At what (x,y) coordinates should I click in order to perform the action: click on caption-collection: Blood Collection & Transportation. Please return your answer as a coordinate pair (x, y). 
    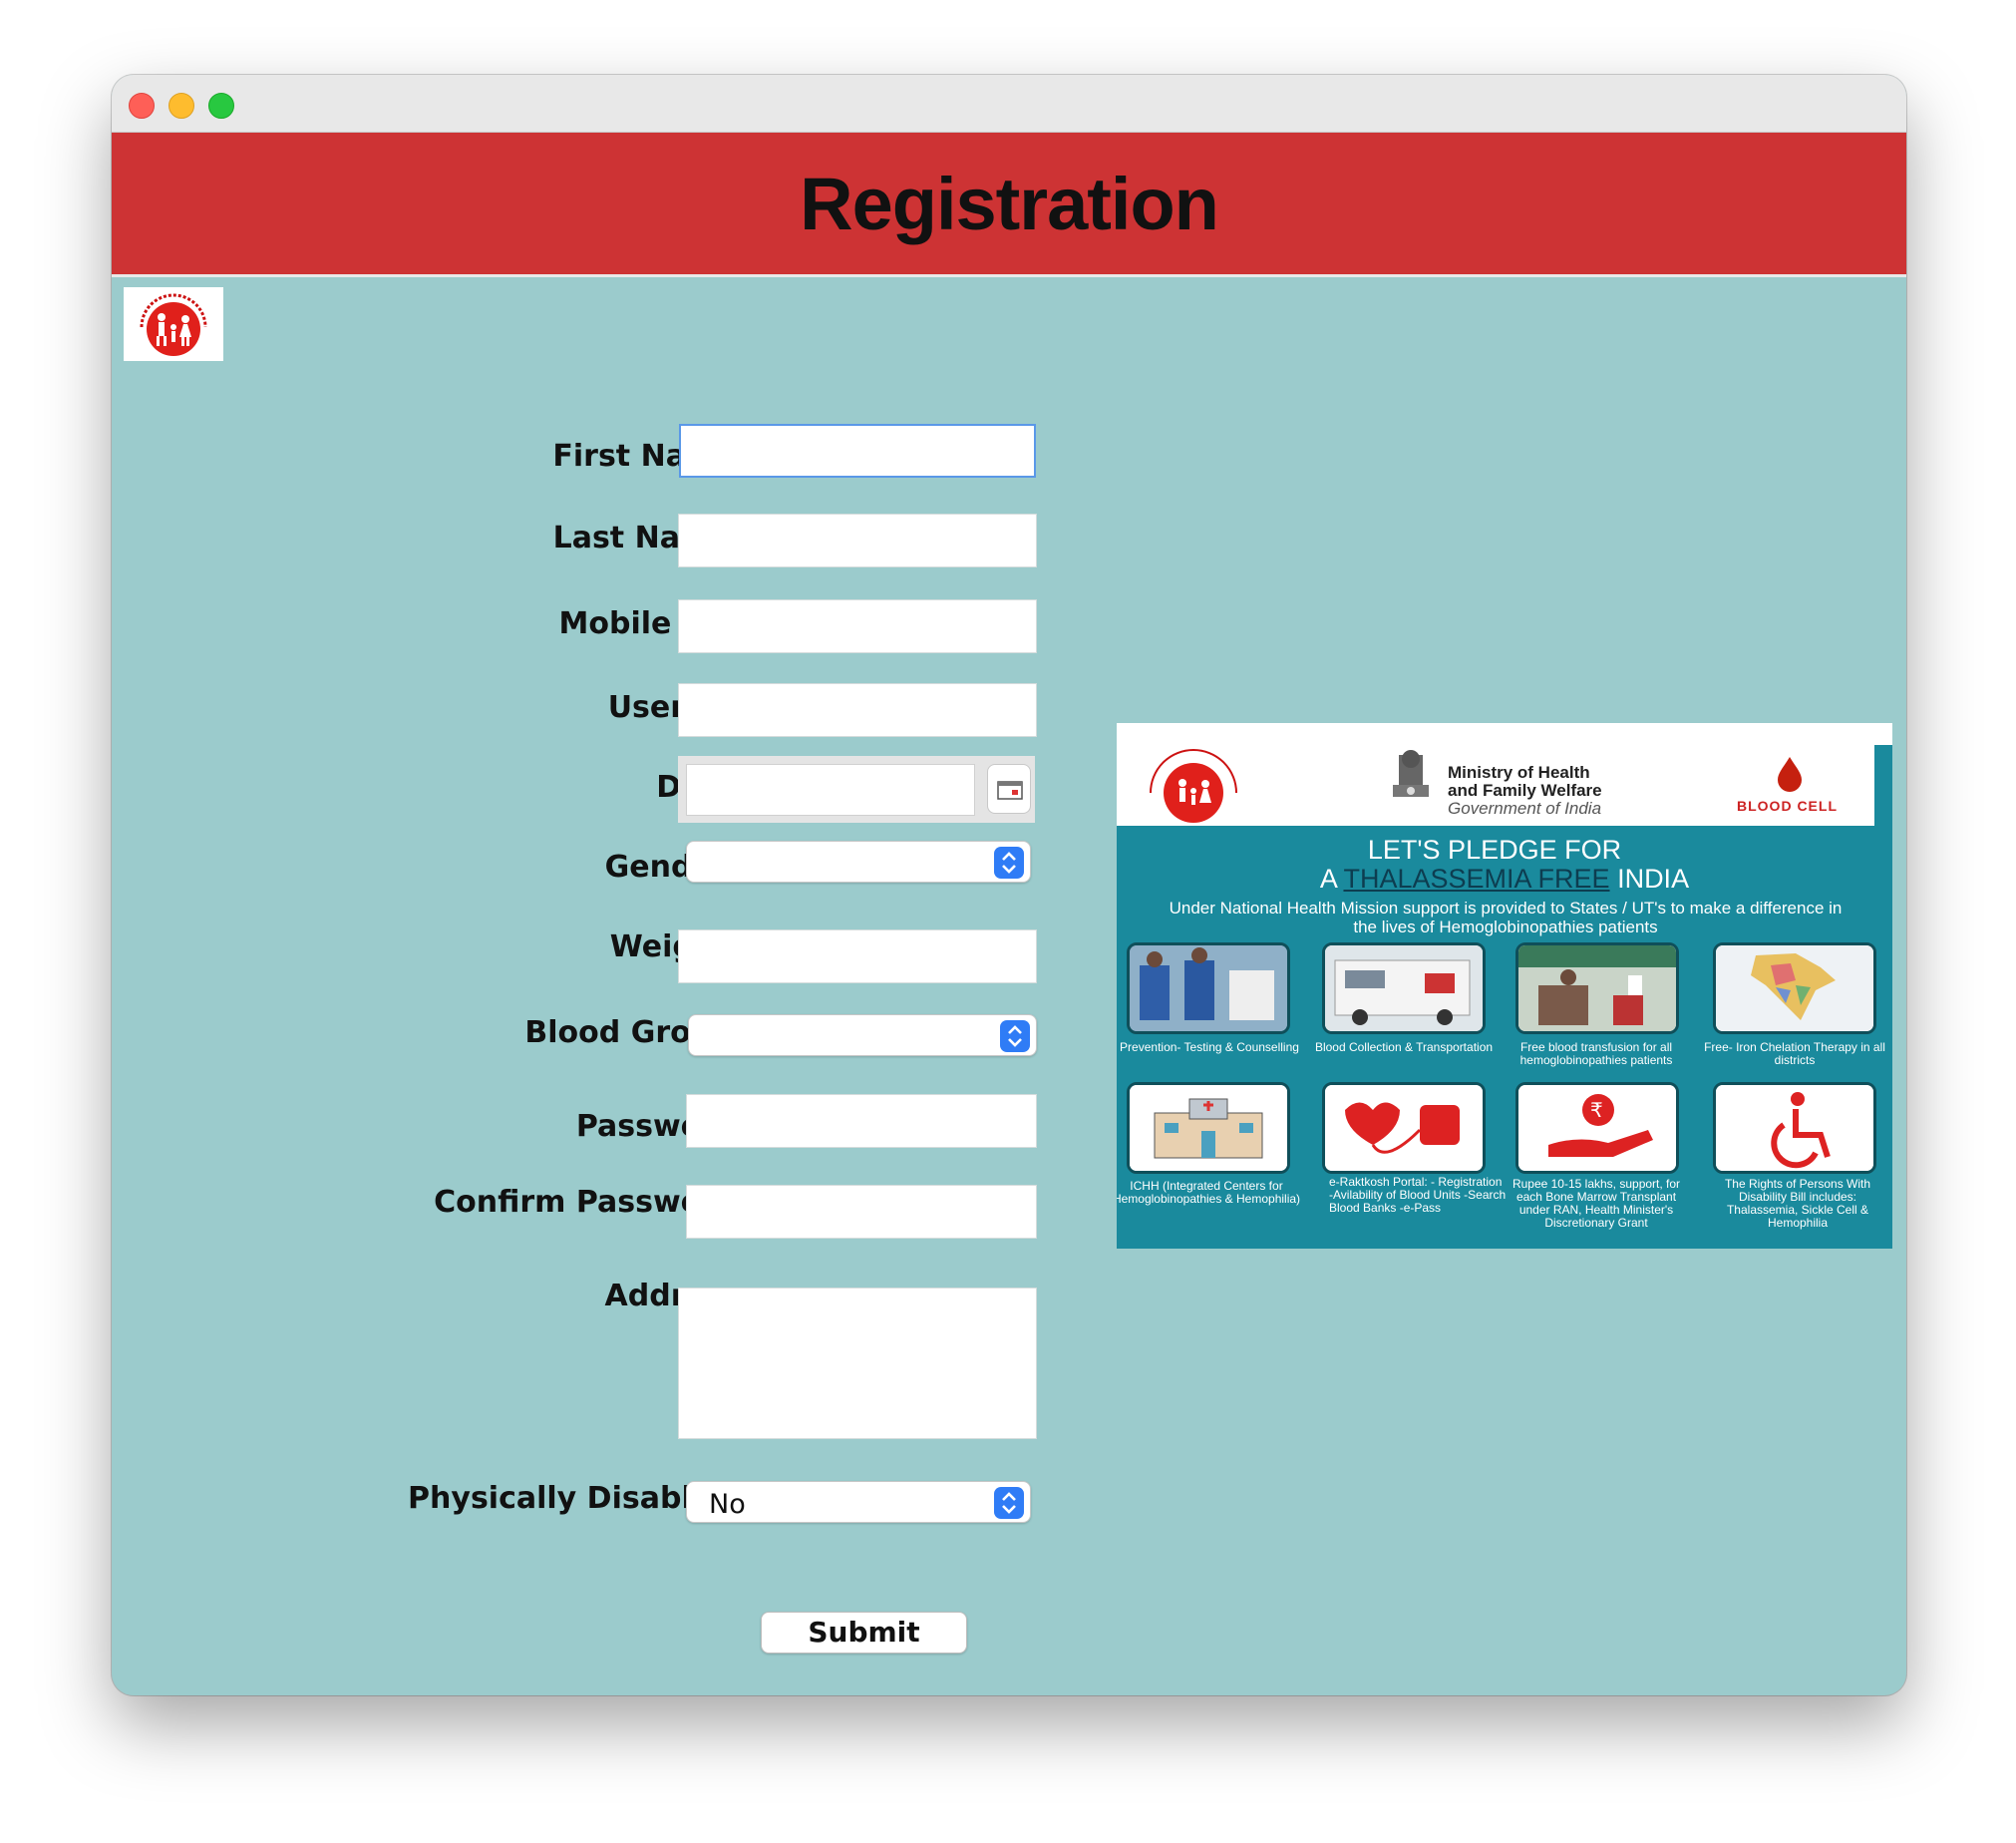
    Looking at the image, I should click on (1404, 1047).